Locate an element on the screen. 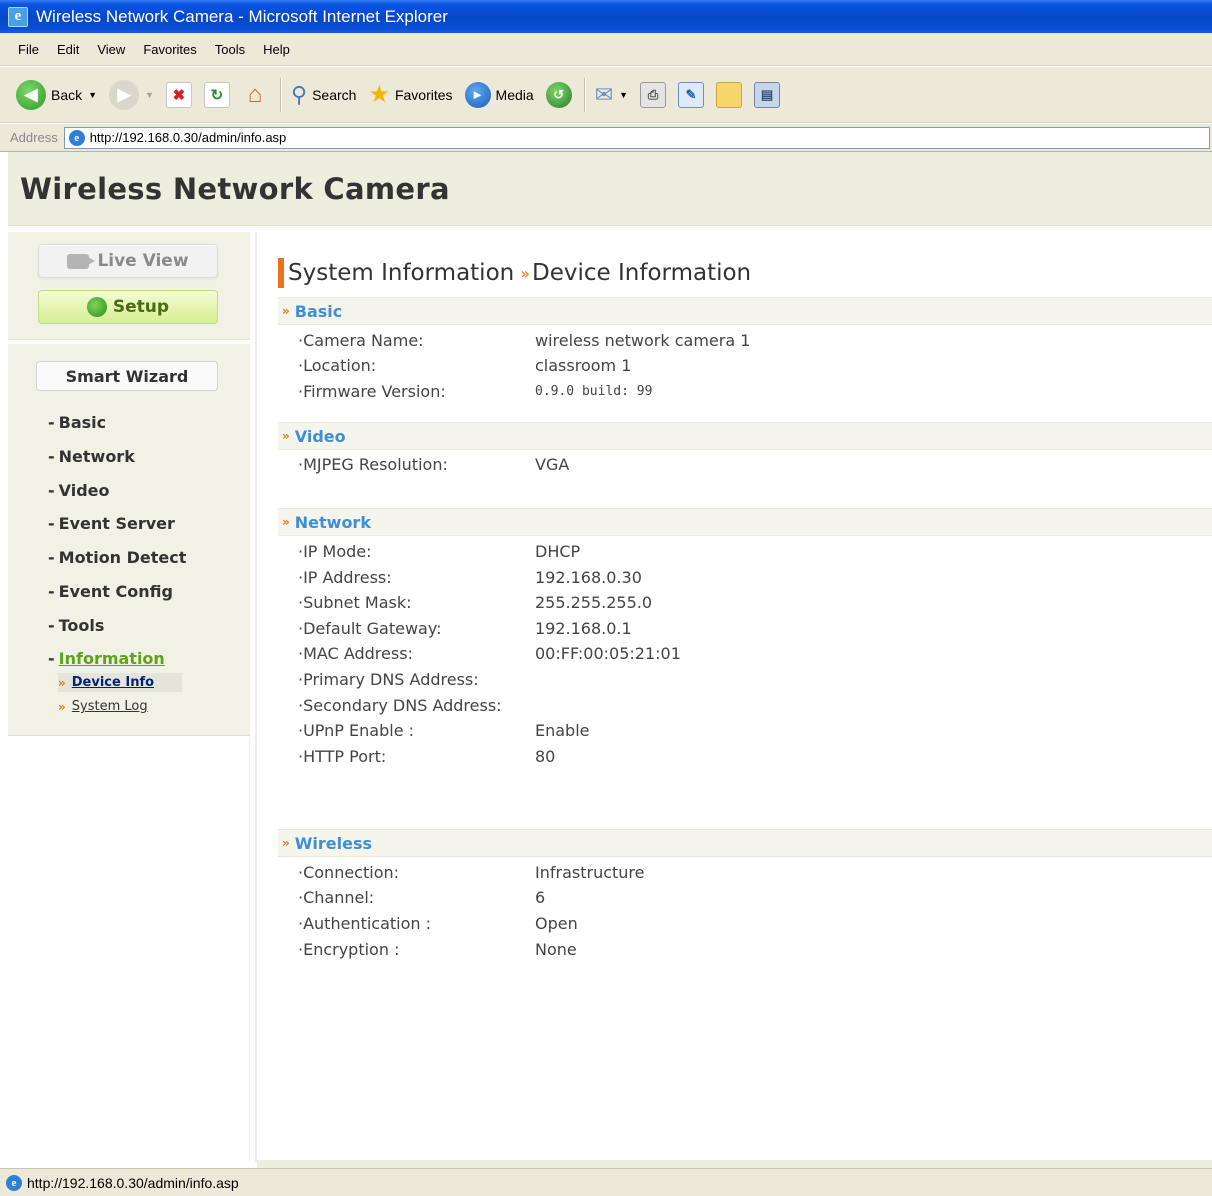 This screenshot has width=1212, height=1196. sidebar-item-event-config: - Event Config is located at coordinates (110, 591).